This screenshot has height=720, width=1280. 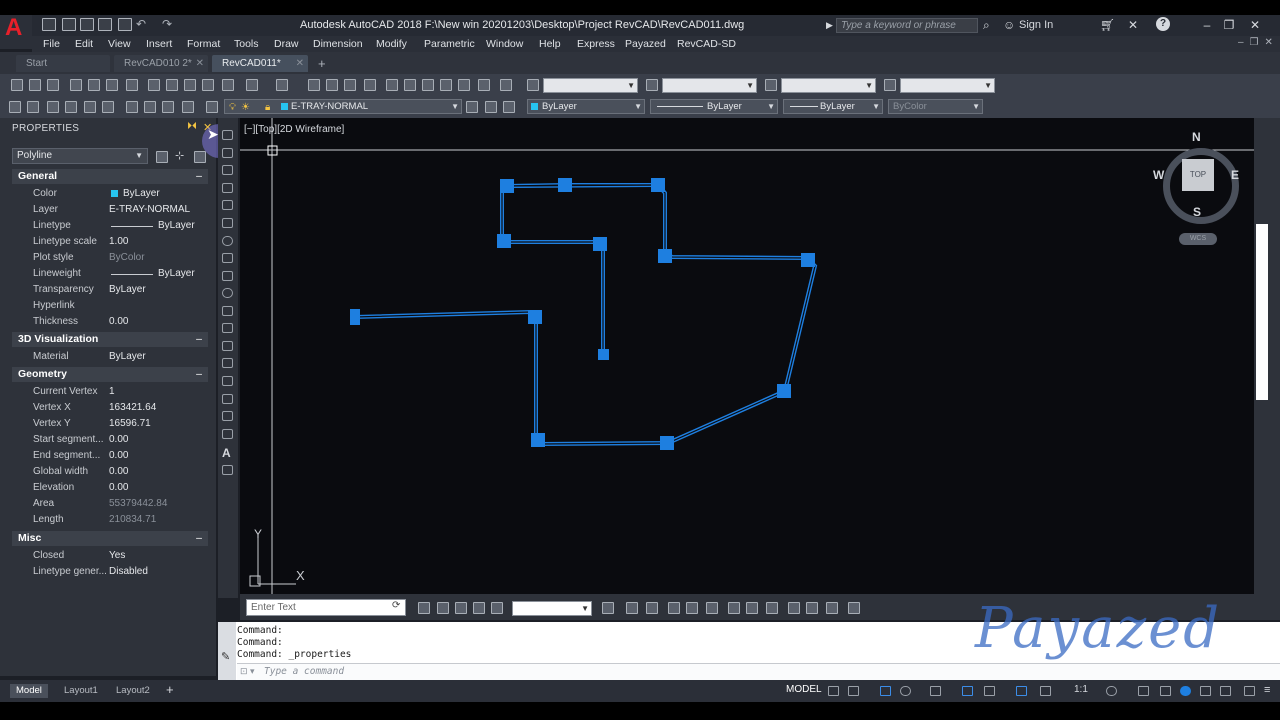 What do you see at coordinates (343, 106) in the screenshot?
I see `layer-select: 💡︎ ☀ 🔒︎ E-TRAY-NORMAL ▼` at bounding box center [343, 106].